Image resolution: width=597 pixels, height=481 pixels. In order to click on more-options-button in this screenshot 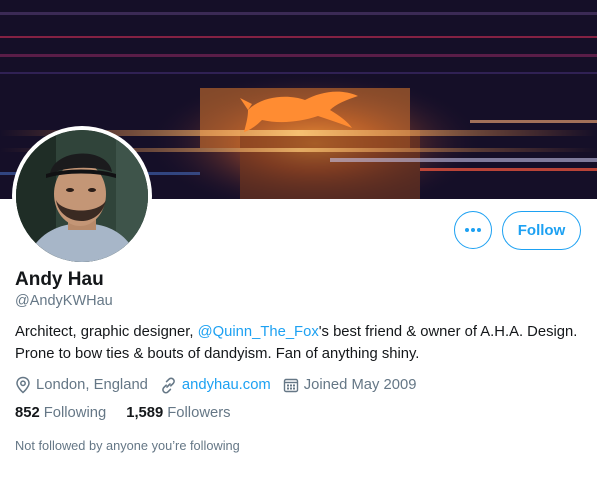, I will do `click(473, 230)`.